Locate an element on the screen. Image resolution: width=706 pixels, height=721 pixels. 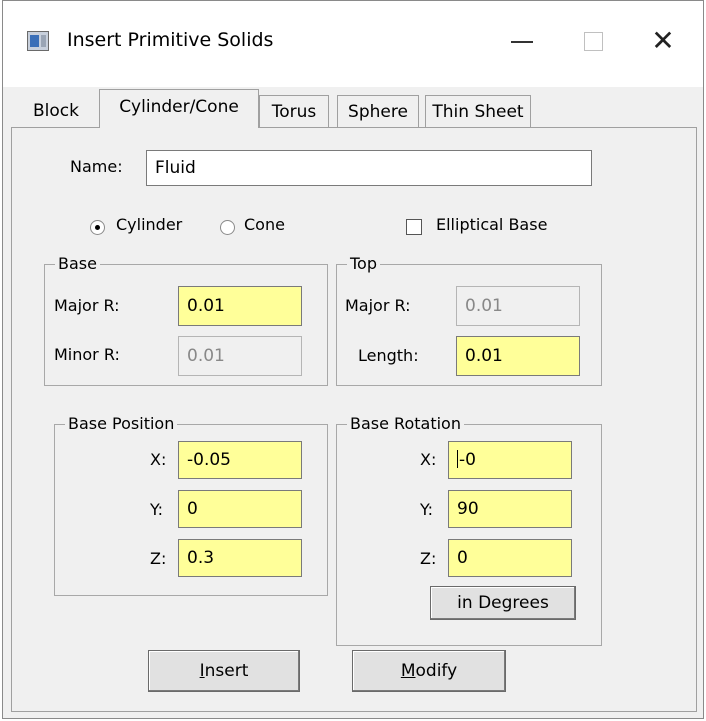
maximize-button is located at coordinates (593, 41).